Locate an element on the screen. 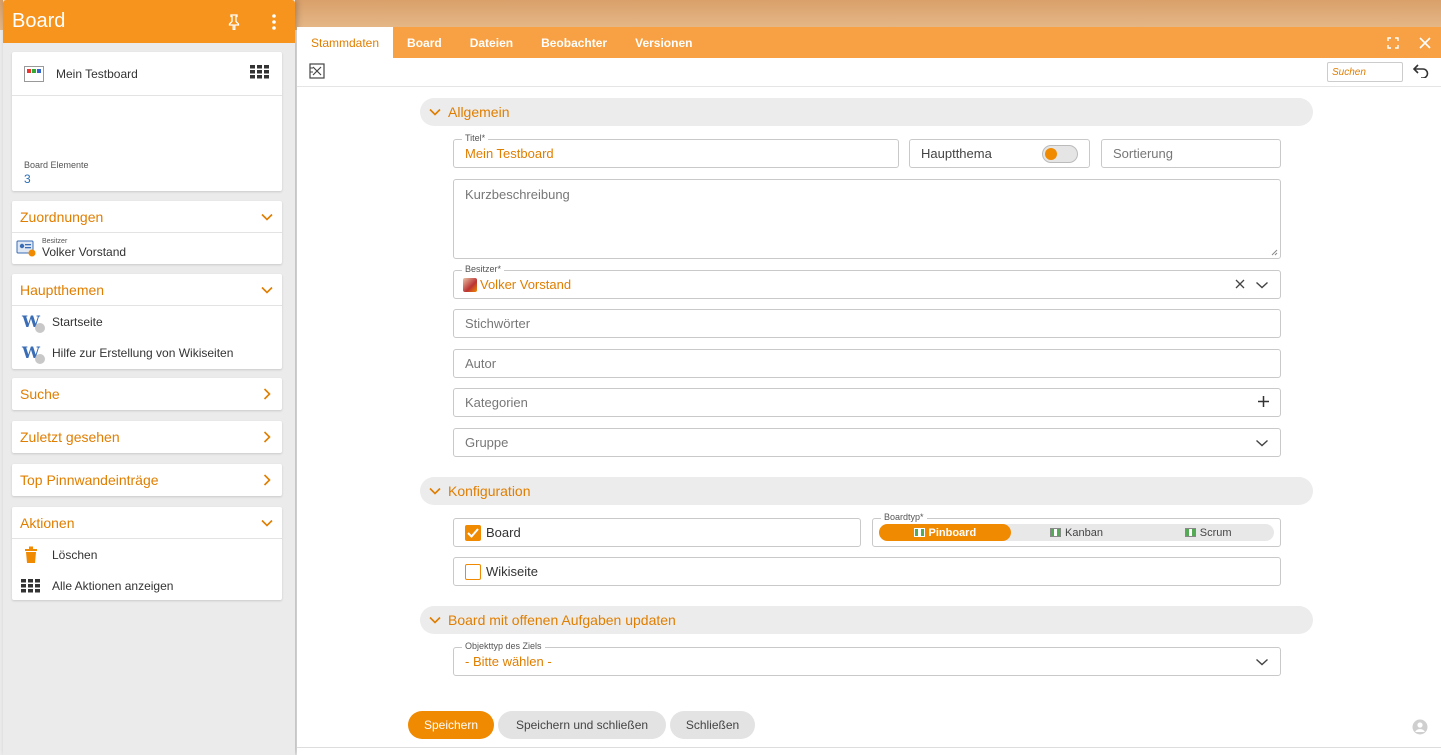  close-icon is located at coordinates (1425, 42).